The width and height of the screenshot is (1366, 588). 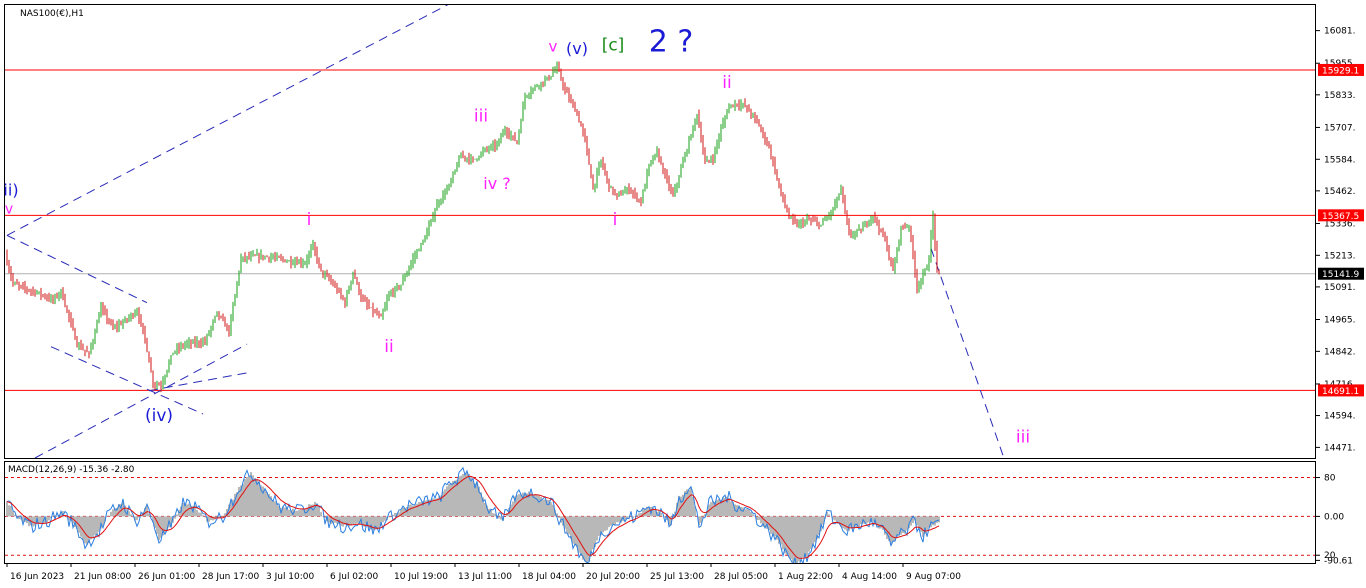 What do you see at coordinates (71, 470) in the screenshot?
I see `macd-indicator-label: MACD(12,26,9) -15.36 -2.80` at bounding box center [71, 470].